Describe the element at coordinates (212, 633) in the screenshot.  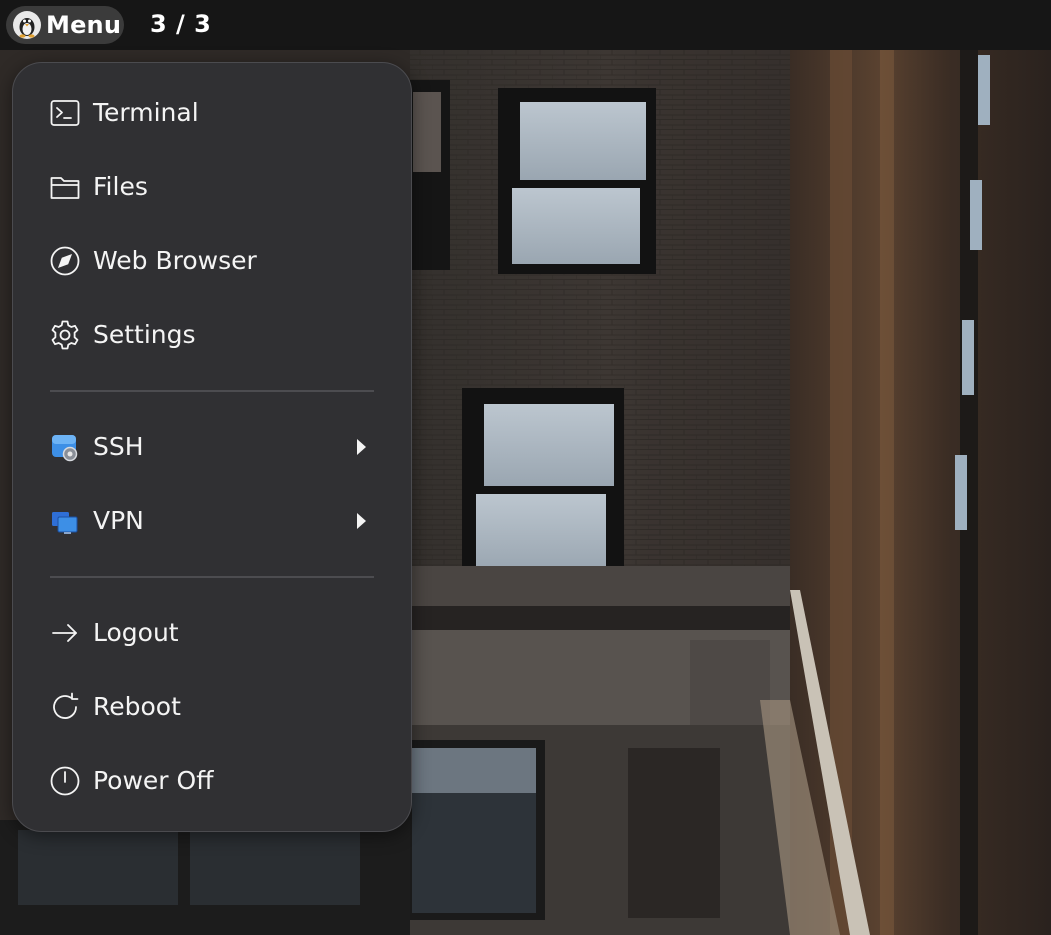
I see `menu-item-logout: Logout` at that location.